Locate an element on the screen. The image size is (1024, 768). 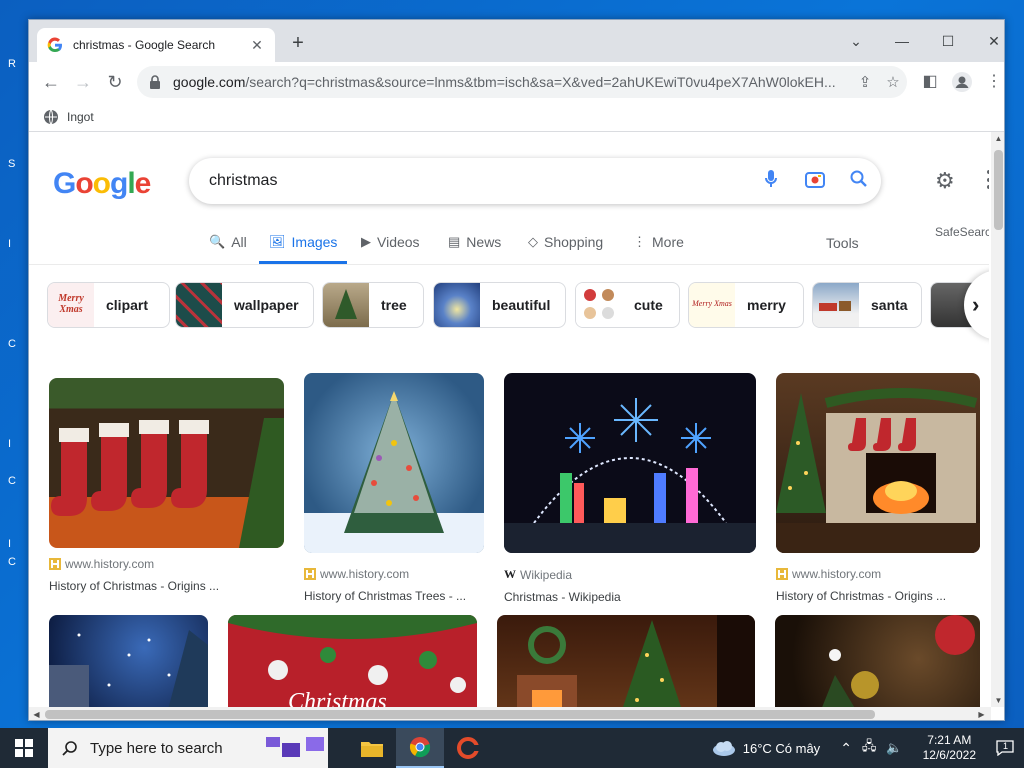
tab-search-button: ⌄ is located at coordinates (856, 41).